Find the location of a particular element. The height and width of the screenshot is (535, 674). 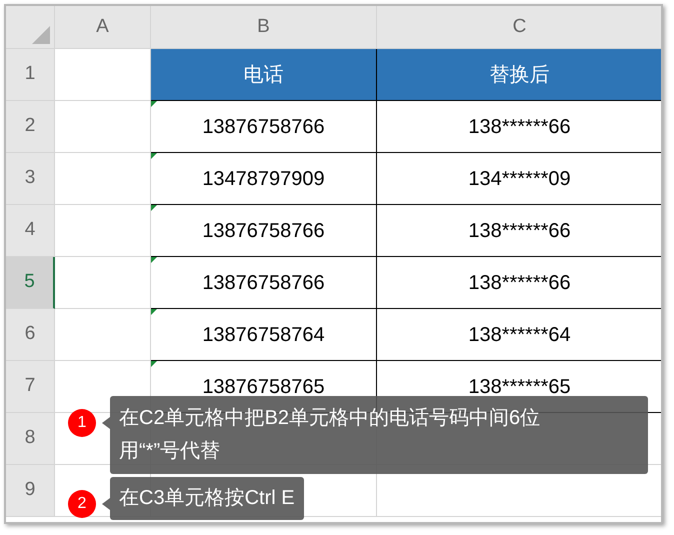

row-header: 1 is located at coordinates (30, 75).